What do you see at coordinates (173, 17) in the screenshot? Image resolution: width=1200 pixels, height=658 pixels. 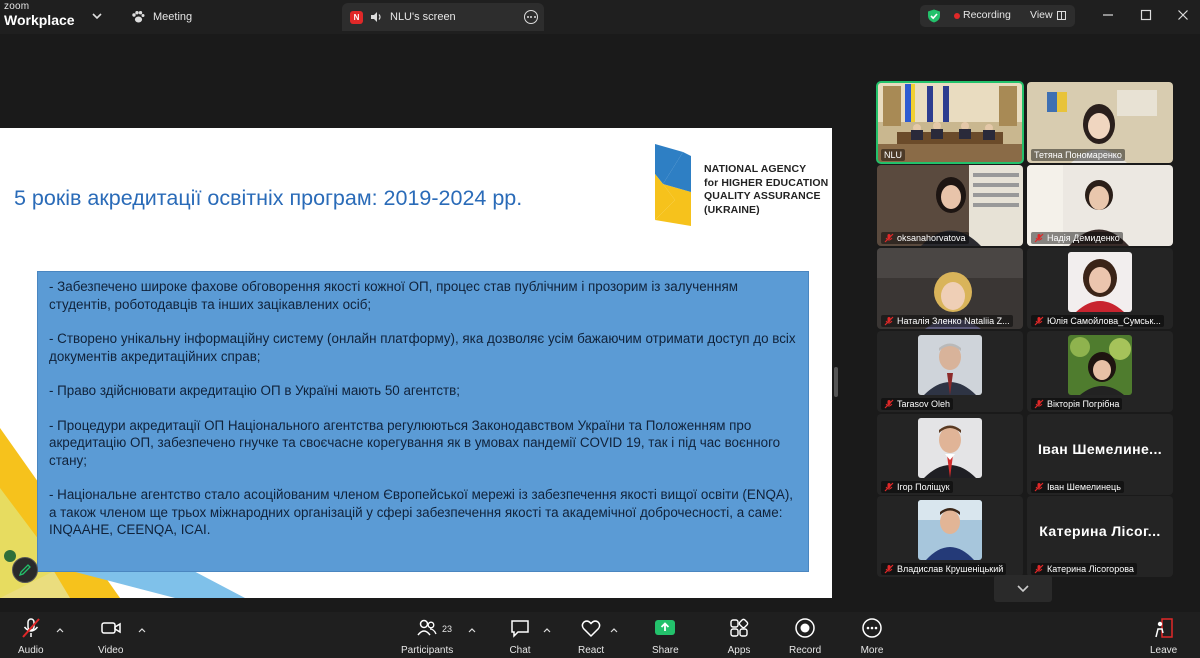 I see `meeting-label: Meeting` at bounding box center [173, 17].